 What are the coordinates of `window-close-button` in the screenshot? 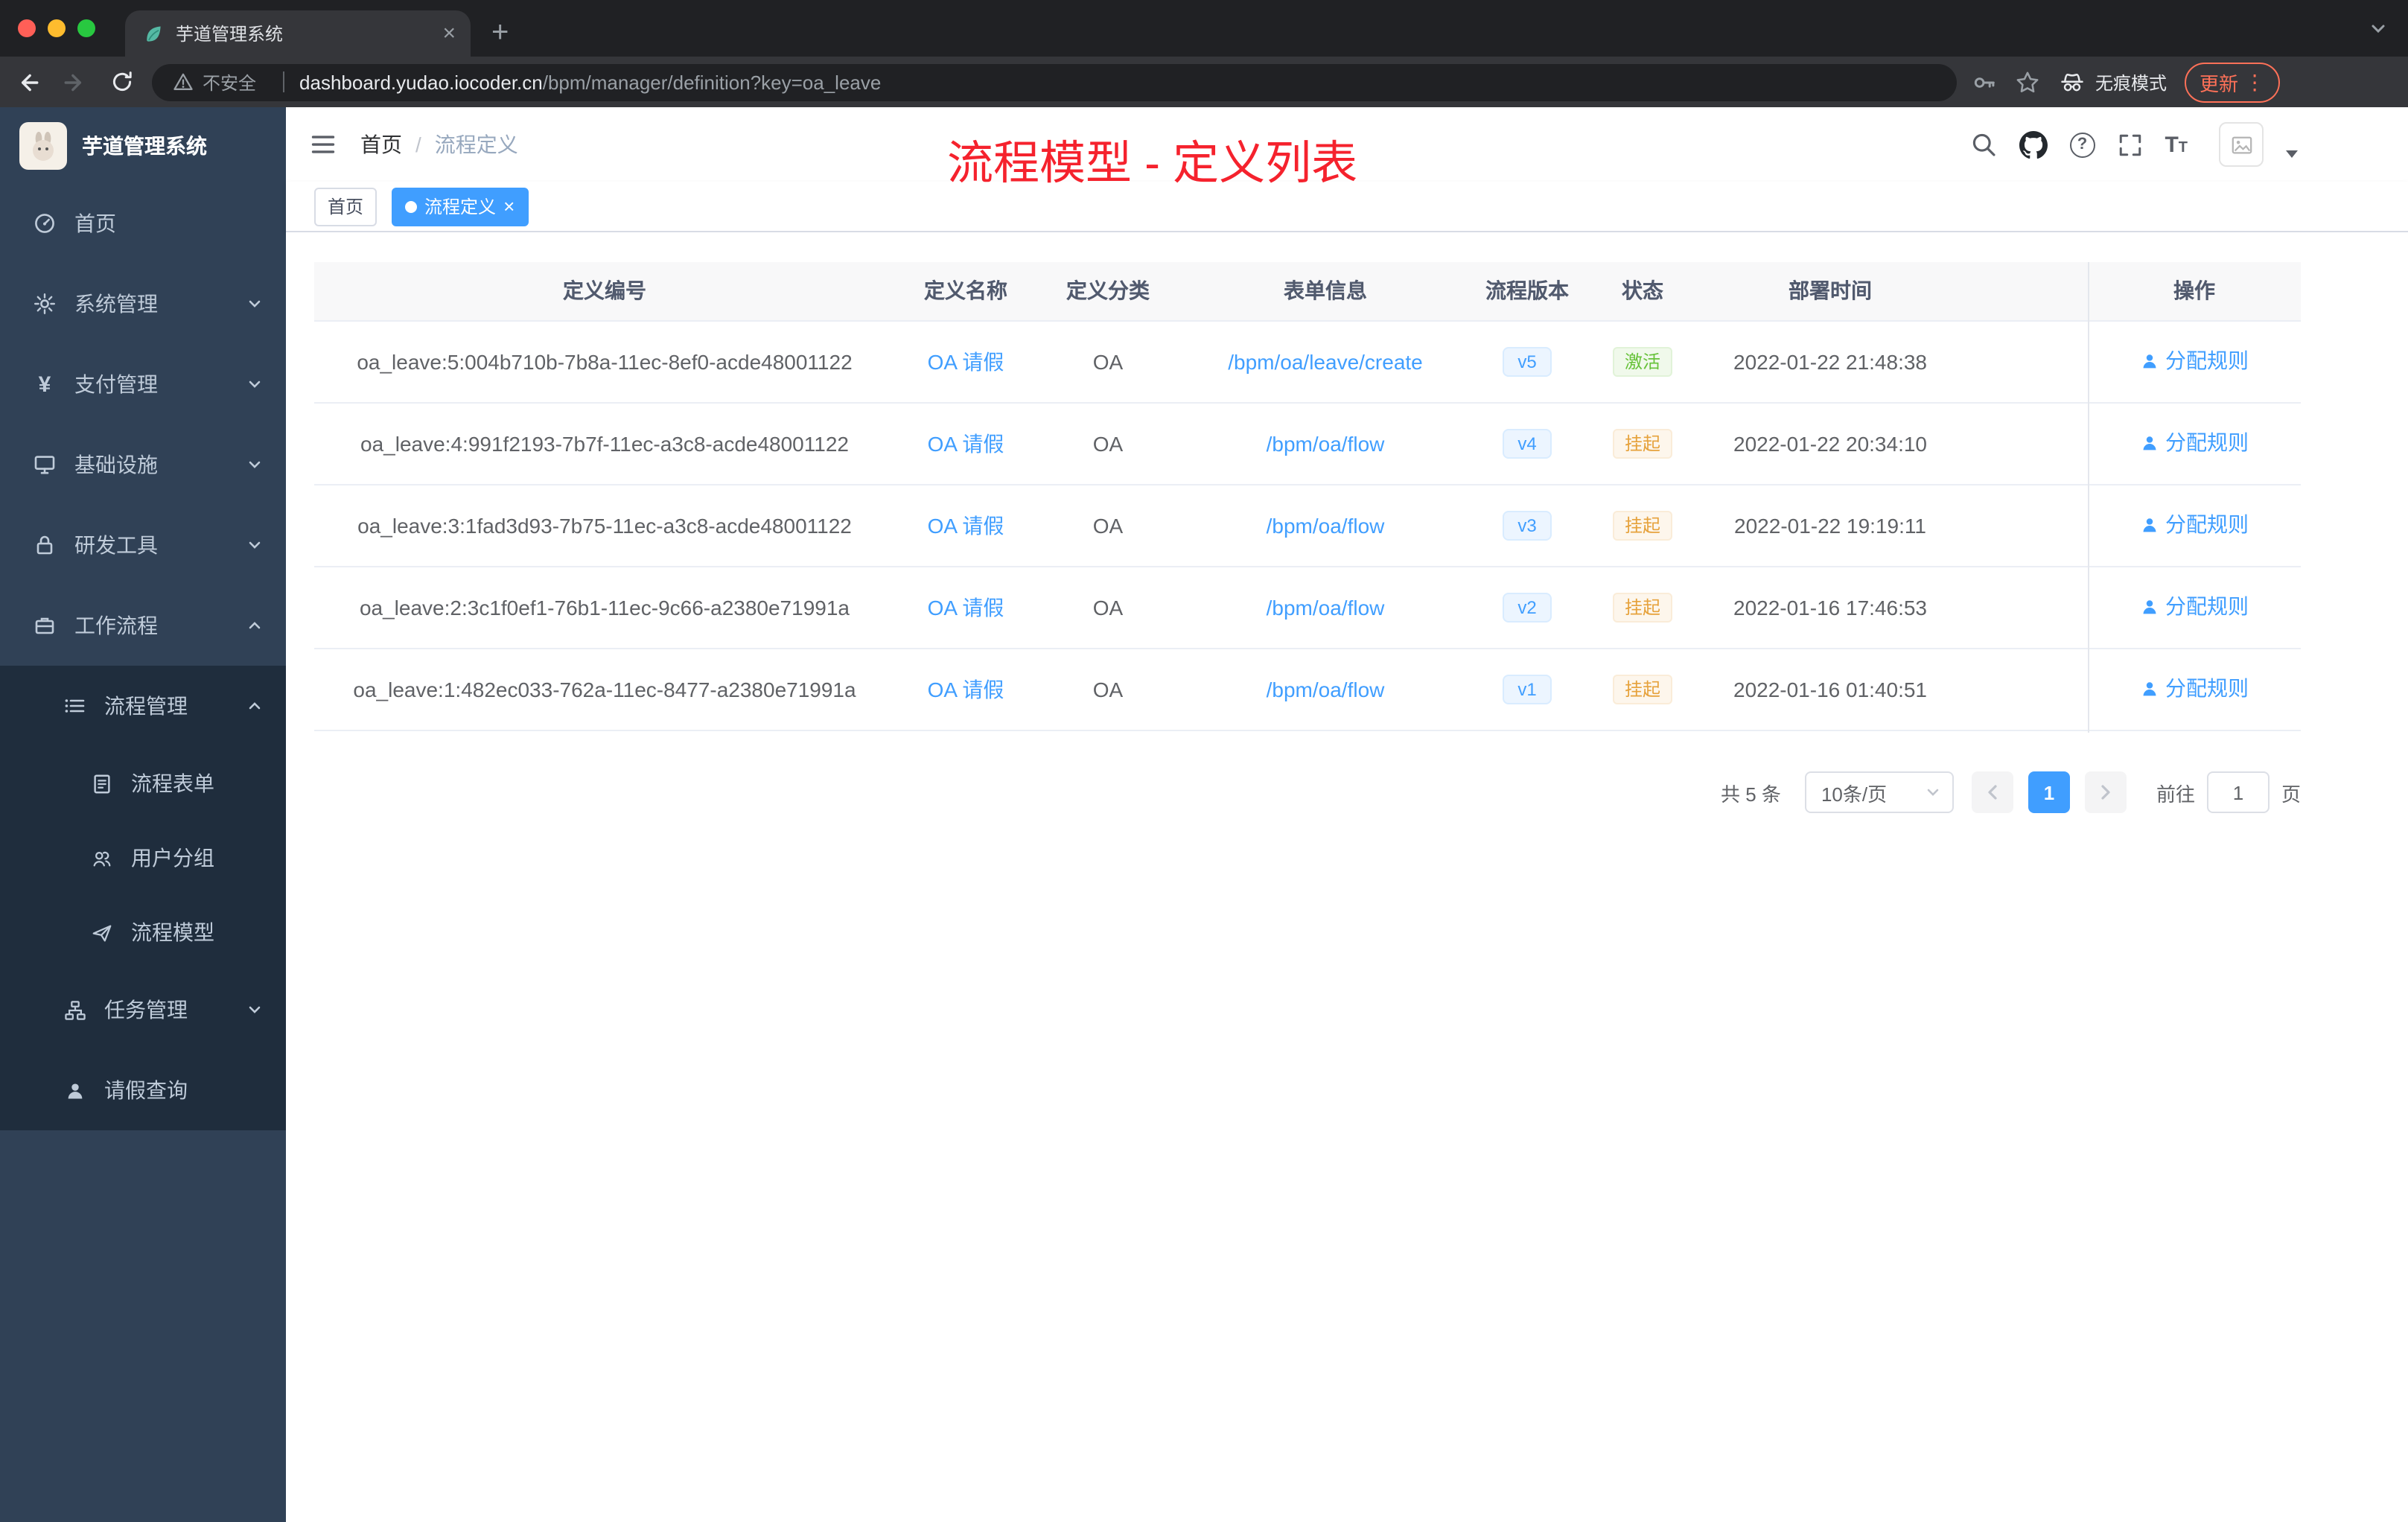 It's located at (27, 28).